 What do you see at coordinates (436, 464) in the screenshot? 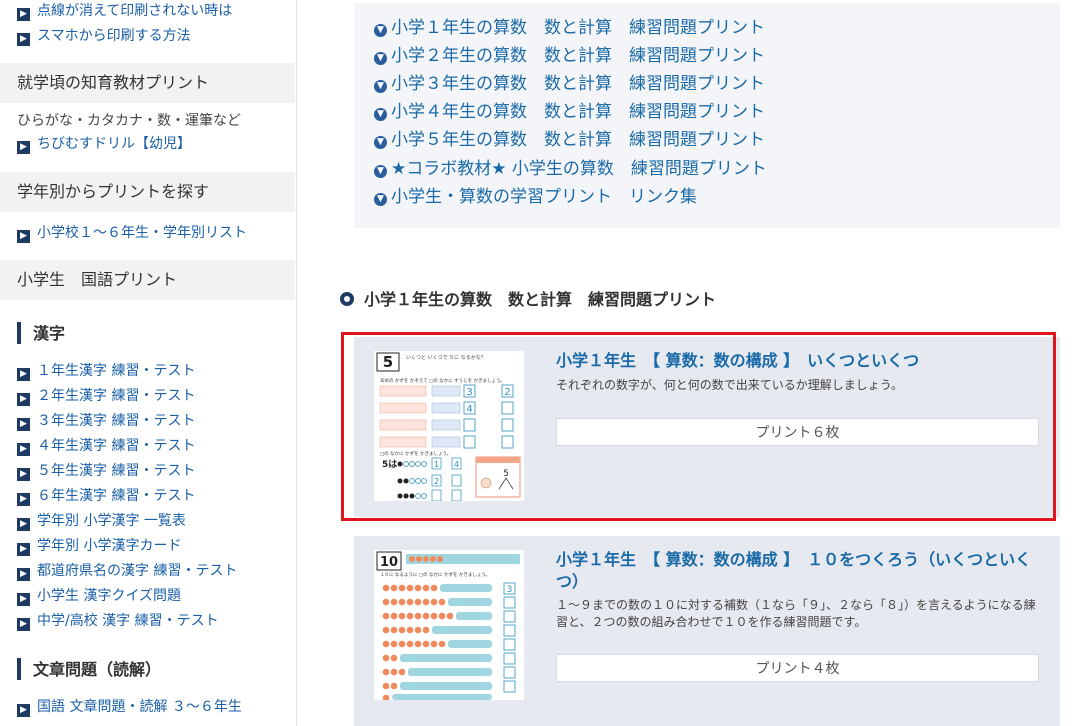
I see `svg-text: 1` at bounding box center [436, 464].